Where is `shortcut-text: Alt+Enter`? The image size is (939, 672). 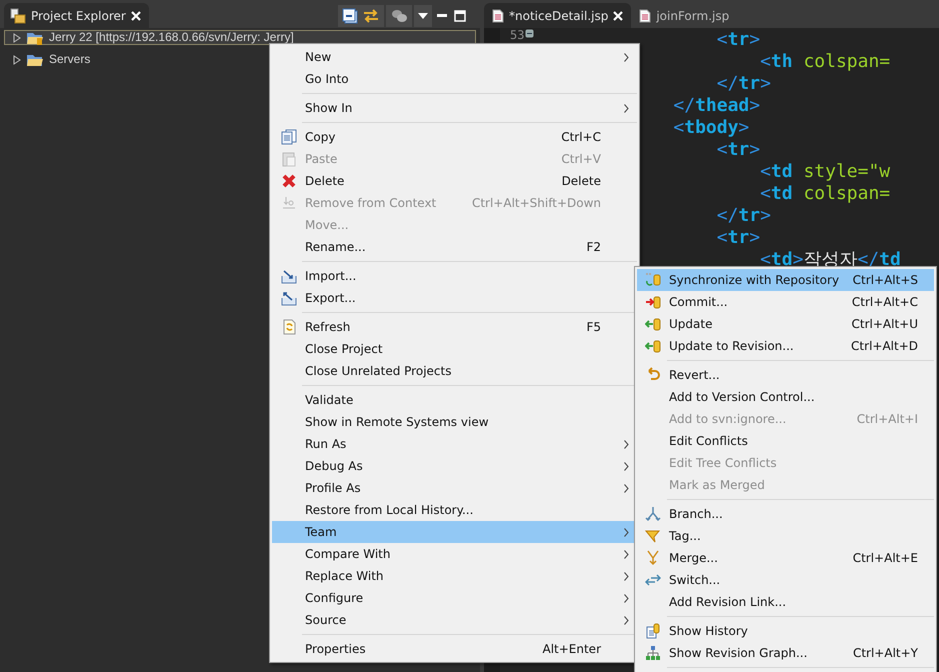
shortcut-text: Alt+Enter is located at coordinates (572, 649).